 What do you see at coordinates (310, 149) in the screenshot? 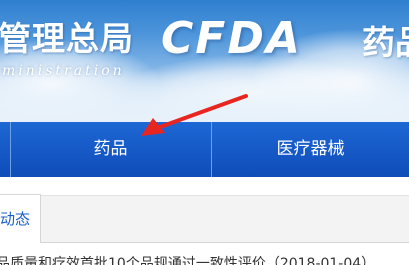
I see `nav-item-medical-devices: 医疗器械` at bounding box center [310, 149].